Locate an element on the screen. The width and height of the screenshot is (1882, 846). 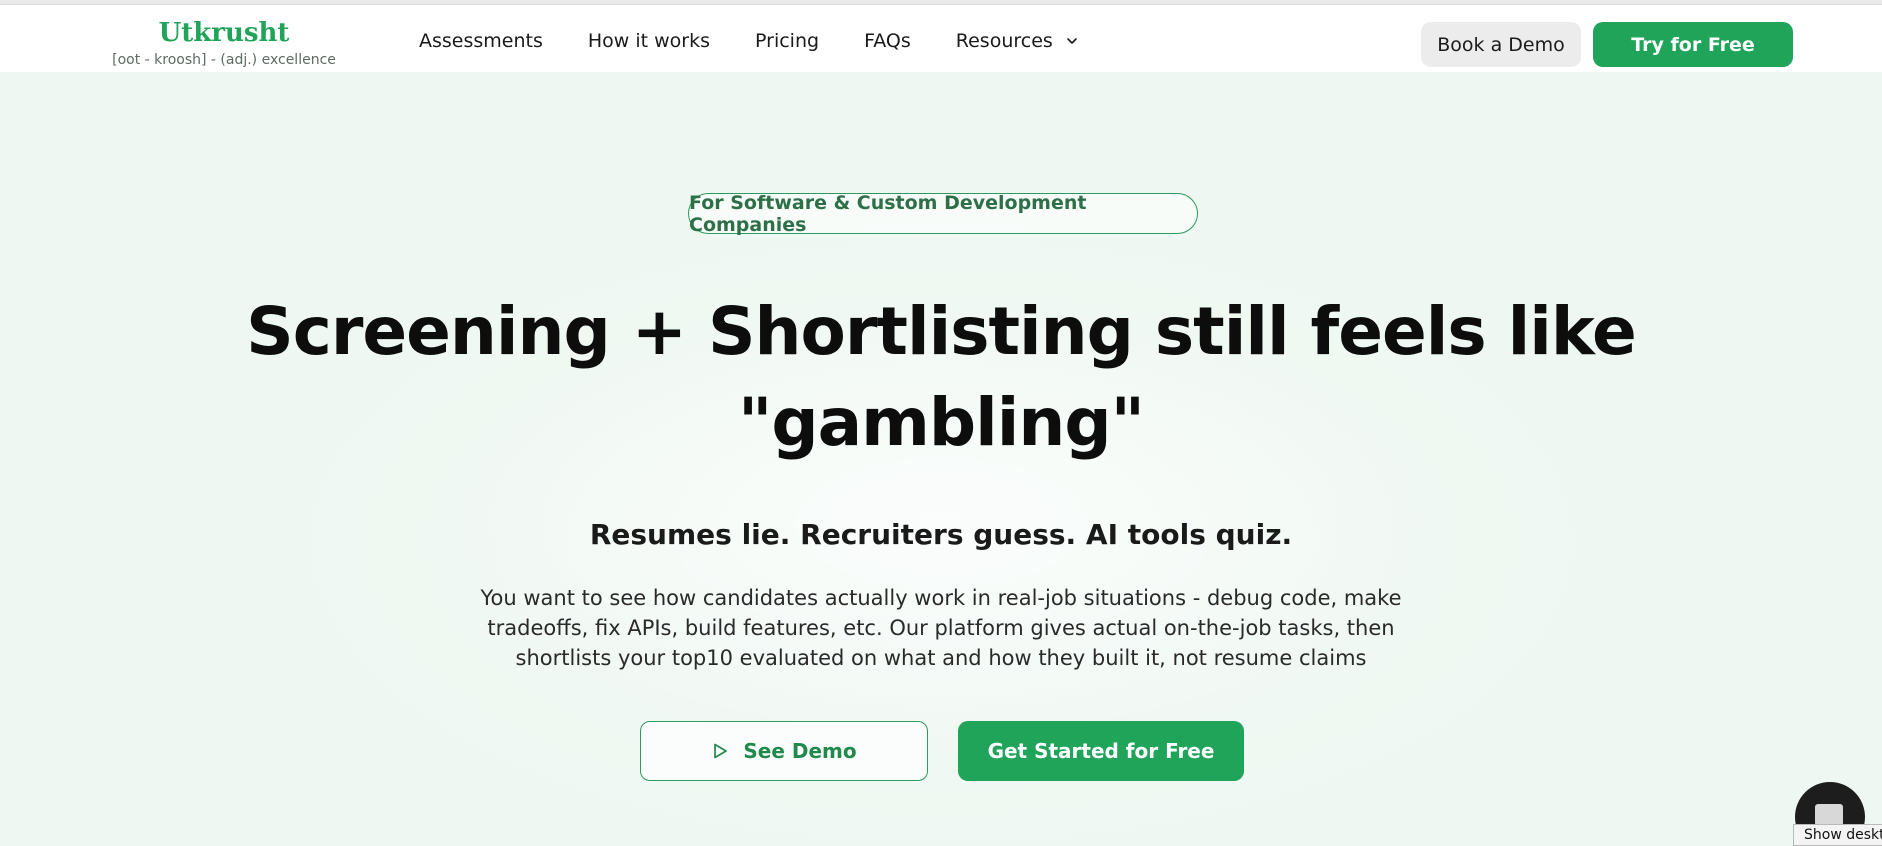
see-demo-label: See Demo is located at coordinates (800, 751).